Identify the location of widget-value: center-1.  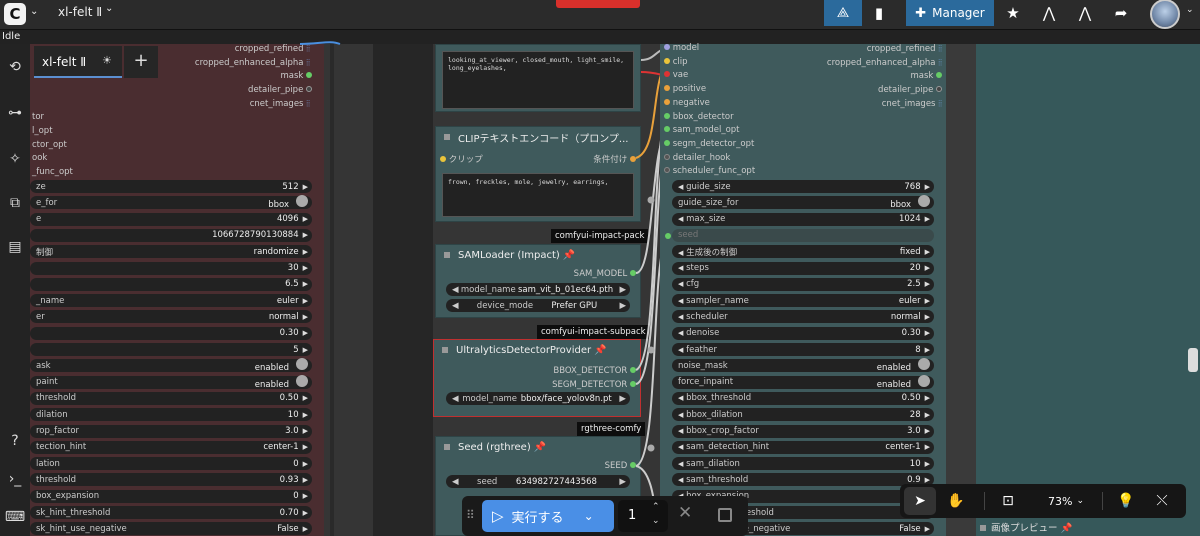
(903, 447).